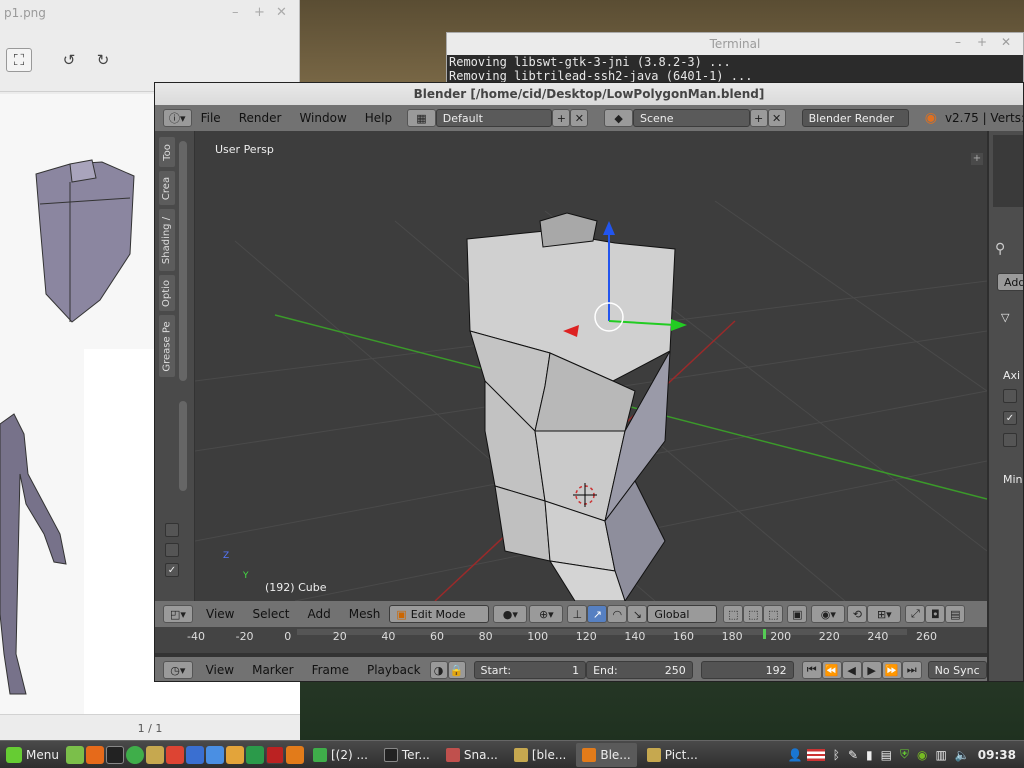 Image resolution: width=1024 pixels, height=768 pixels. What do you see at coordinates (235, 12) in the screenshot?
I see `minimize-icon: –` at bounding box center [235, 12].